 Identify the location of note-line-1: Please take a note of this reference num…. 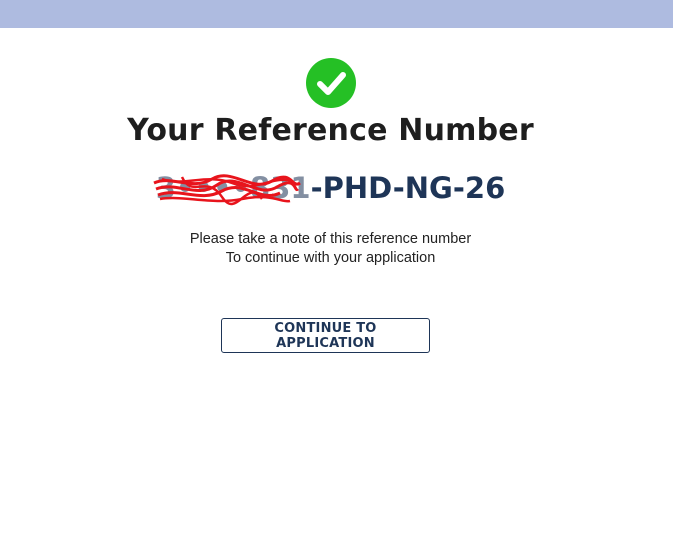
(330, 239).